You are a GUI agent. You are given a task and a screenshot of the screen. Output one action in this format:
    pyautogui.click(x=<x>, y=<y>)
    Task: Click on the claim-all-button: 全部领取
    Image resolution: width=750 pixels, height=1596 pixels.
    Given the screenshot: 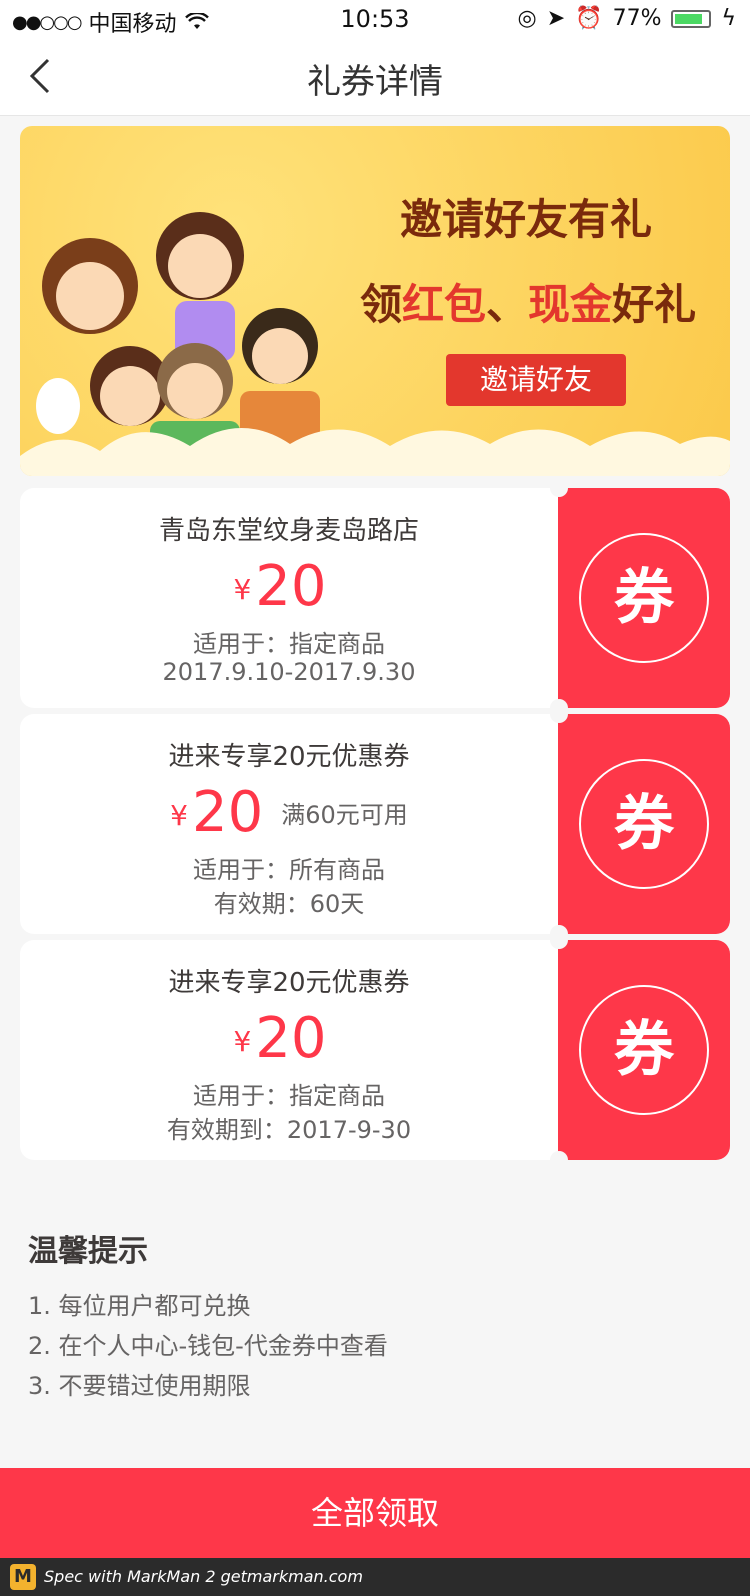 What is the action you would take?
    pyautogui.click(x=375, y=1513)
    